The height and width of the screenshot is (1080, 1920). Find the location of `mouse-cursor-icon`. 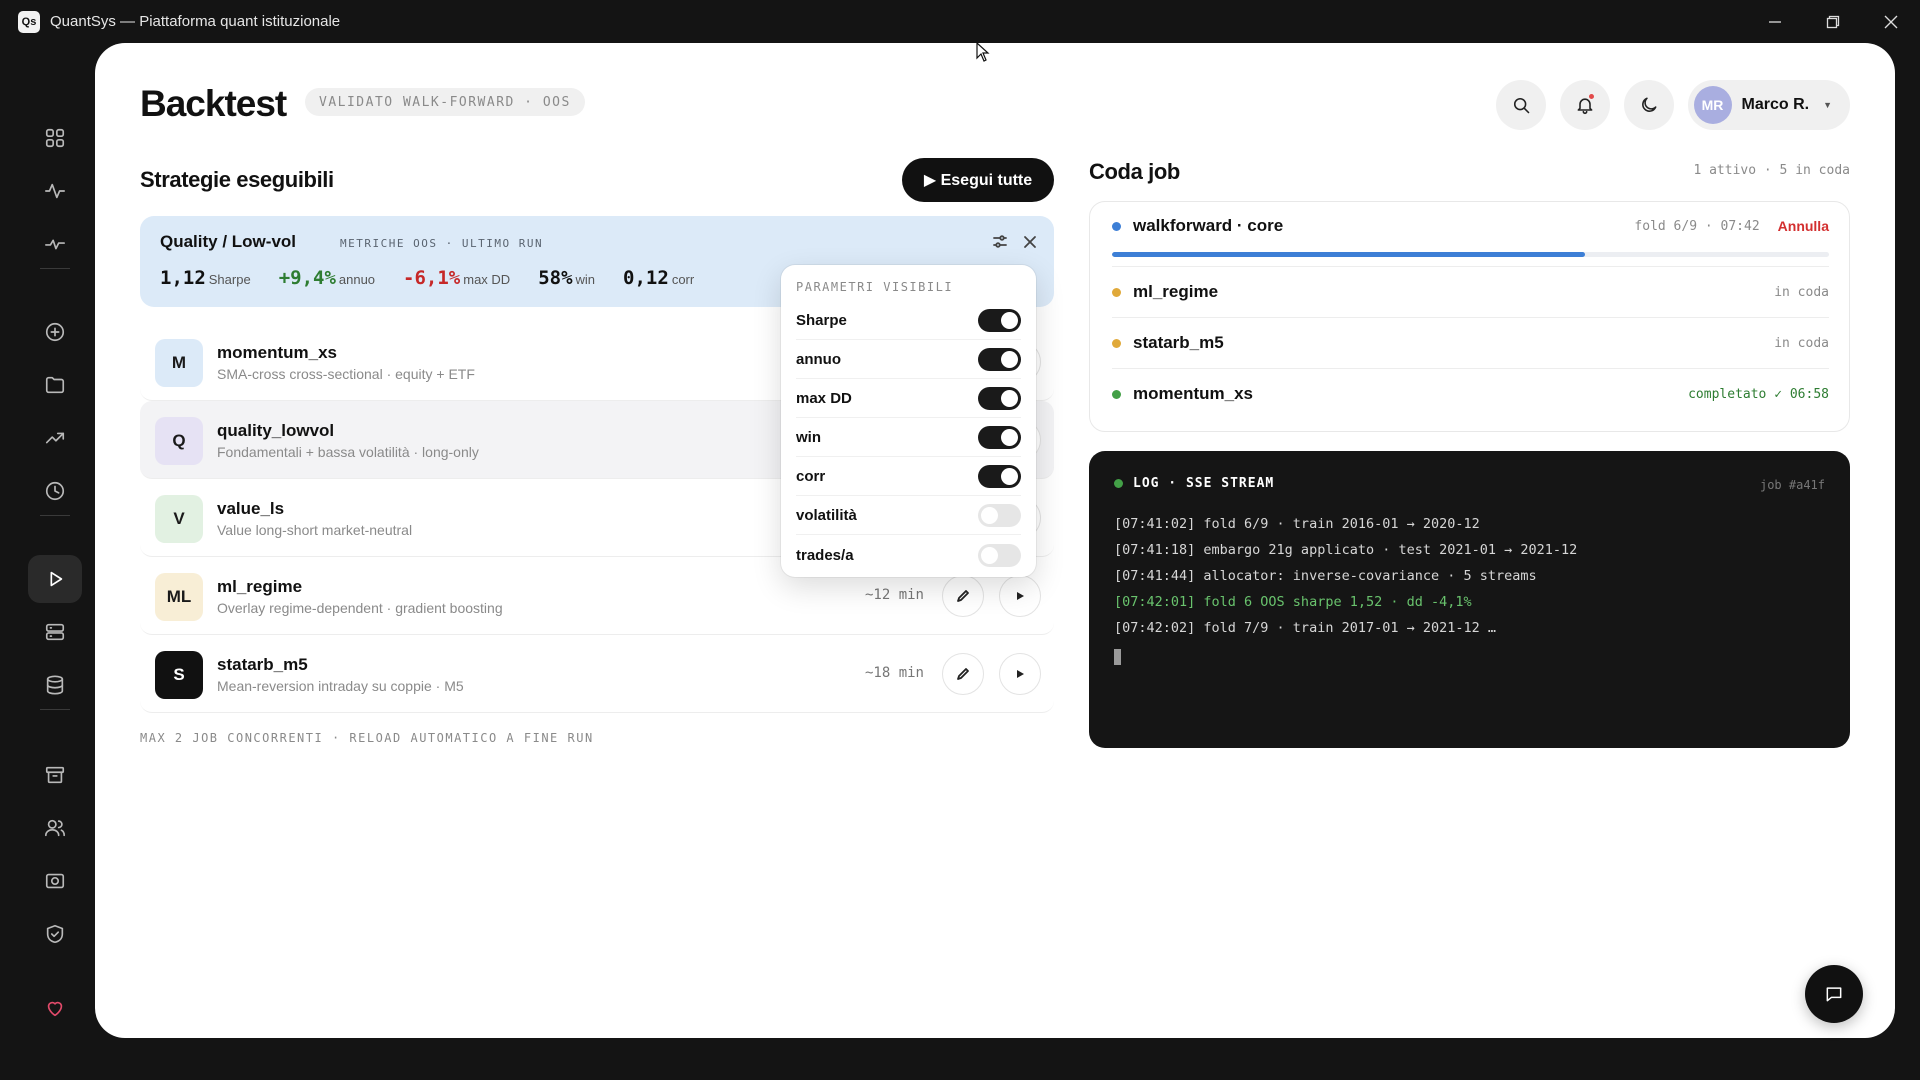

mouse-cursor-icon is located at coordinates (983, 52).